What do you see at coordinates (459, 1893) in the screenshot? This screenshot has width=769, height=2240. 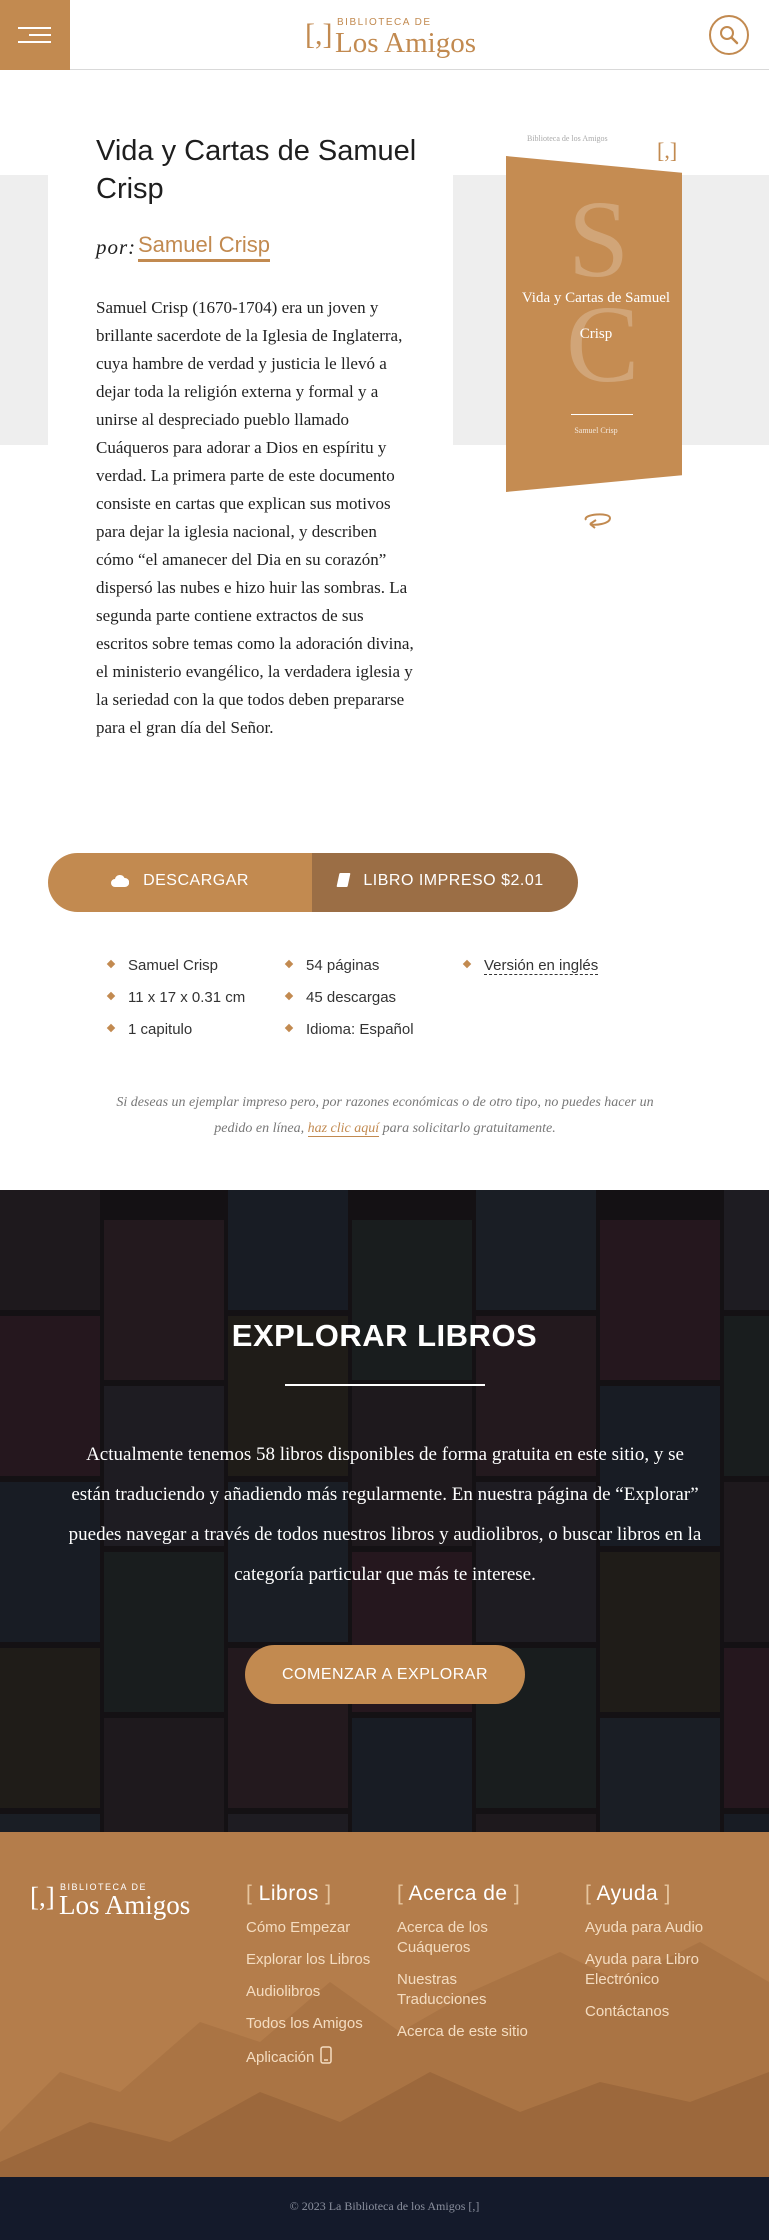 I see `footer-heading-acerca: [ Acerca de ]` at bounding box center [459, 1893].